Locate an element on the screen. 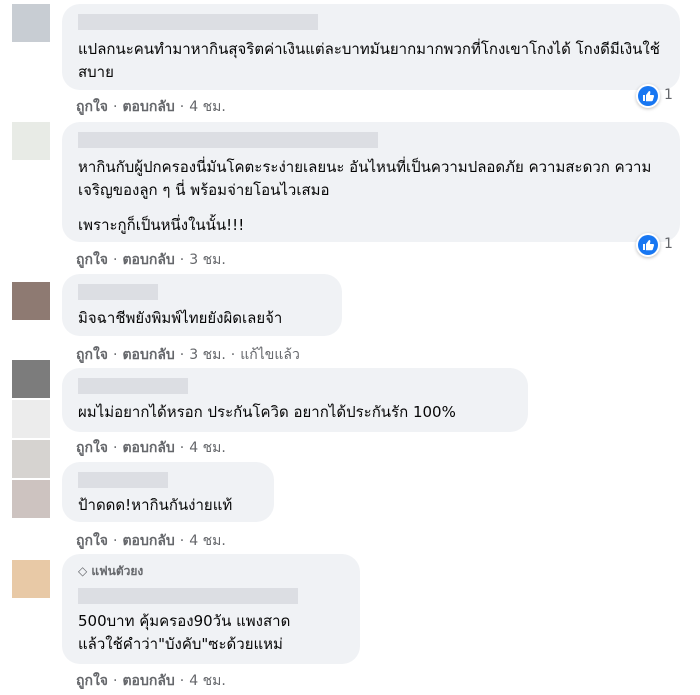 The width and height of the screenshot is (700, 695). diamond-icon: ◇ is located at coordinates (83, 571).